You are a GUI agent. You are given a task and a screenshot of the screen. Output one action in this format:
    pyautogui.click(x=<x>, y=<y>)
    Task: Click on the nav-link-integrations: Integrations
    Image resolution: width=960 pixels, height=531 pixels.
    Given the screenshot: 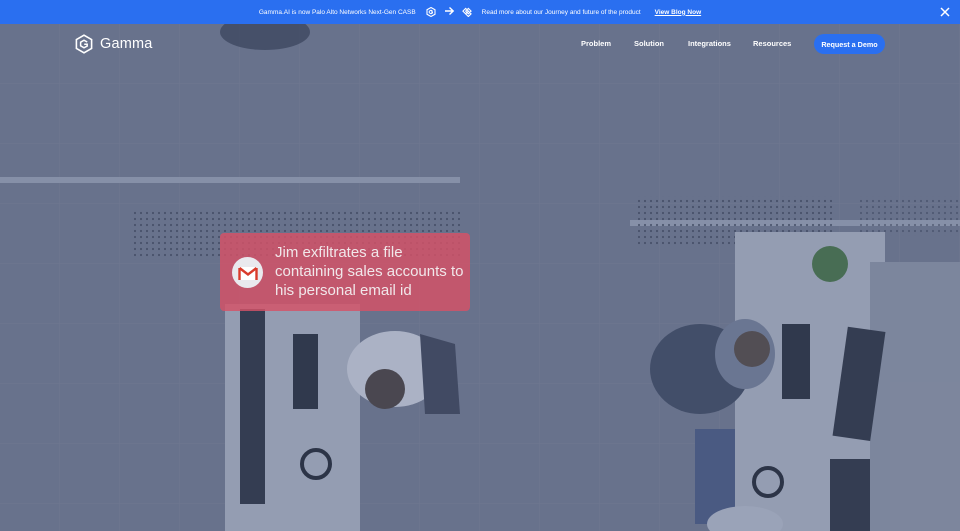 What is the action you would take?
    pyautogui.click(x=709, y=43)
    